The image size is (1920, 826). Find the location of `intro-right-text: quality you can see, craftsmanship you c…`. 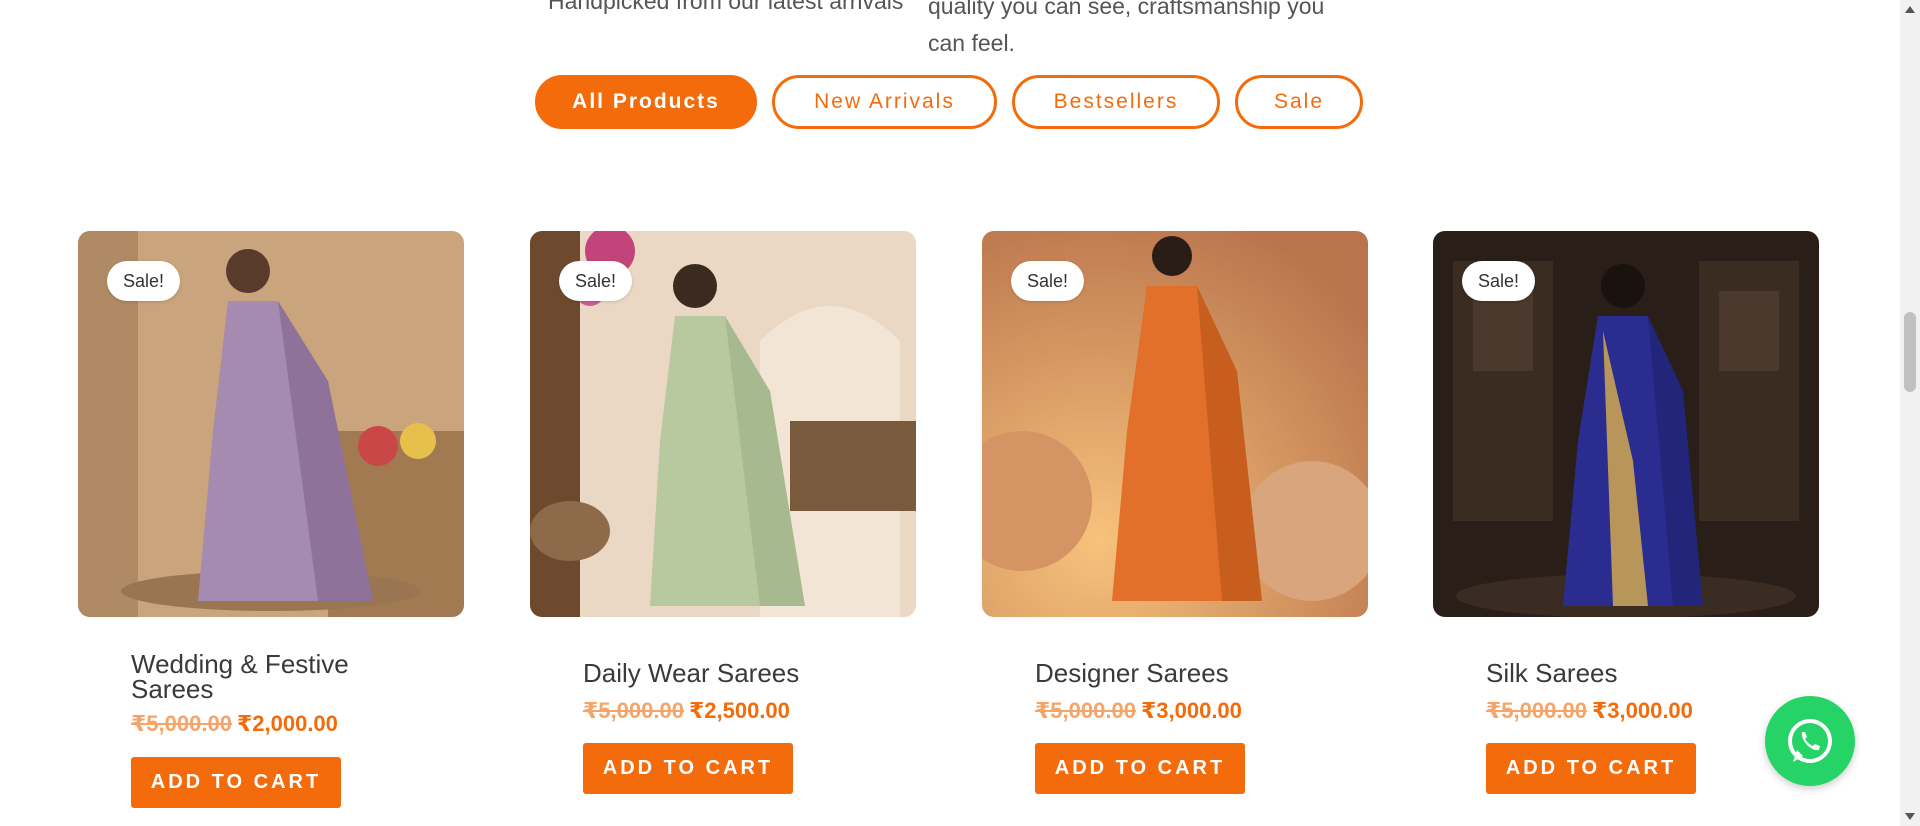

intro-right-text: quality you can see, craftsmanship you c… is located at coordinates (1126, 28).